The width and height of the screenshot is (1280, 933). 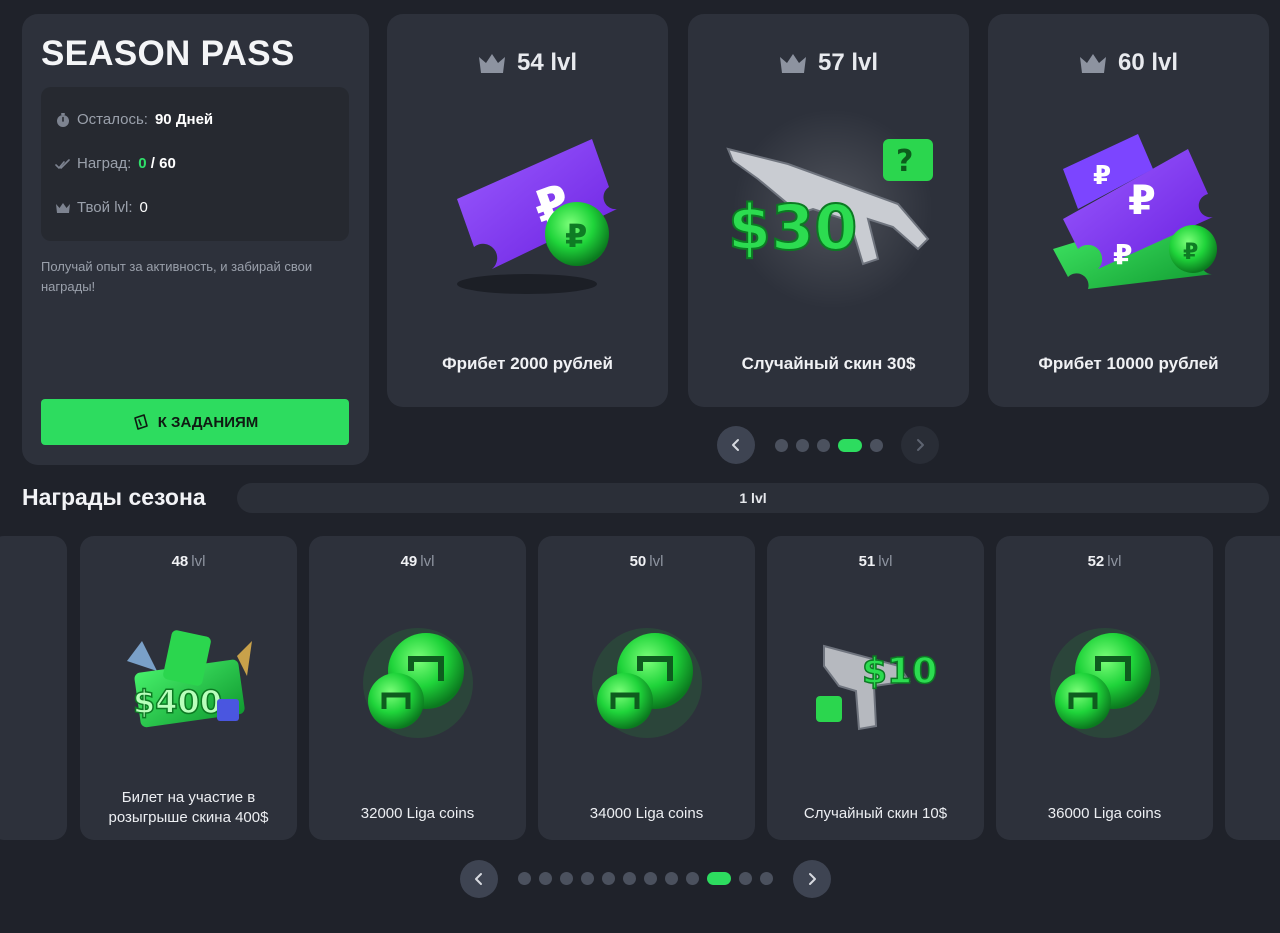 What do you see at coordinates (180, 561) in the screenshot?
I see `reward-level-number: 48` at bounding box center [180, 561].